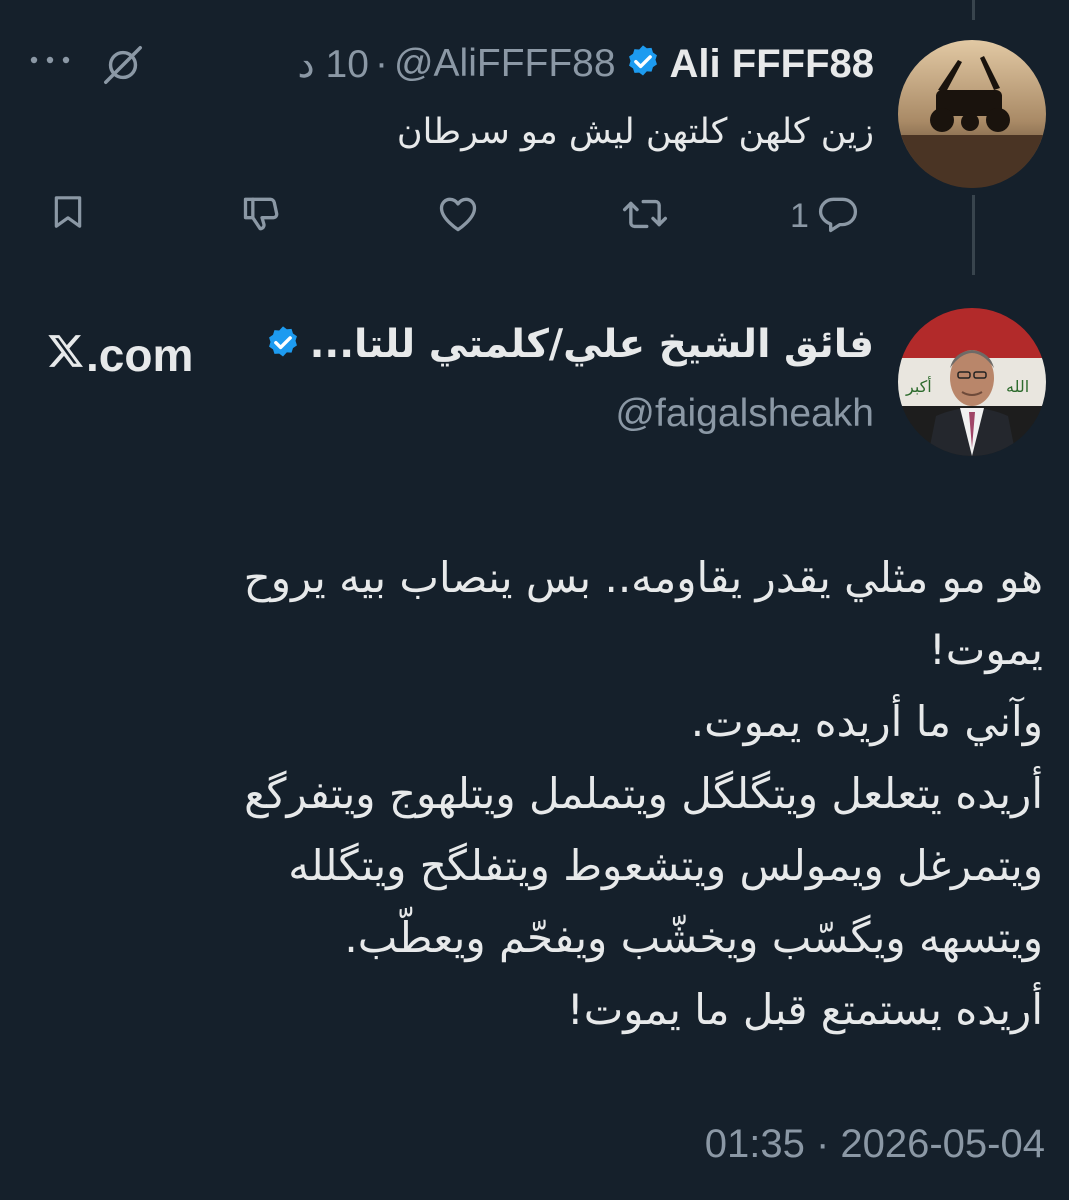  Describe the element at coordinates (972, 114) in the screenshot. I see `reply-author-avatar` at that location.